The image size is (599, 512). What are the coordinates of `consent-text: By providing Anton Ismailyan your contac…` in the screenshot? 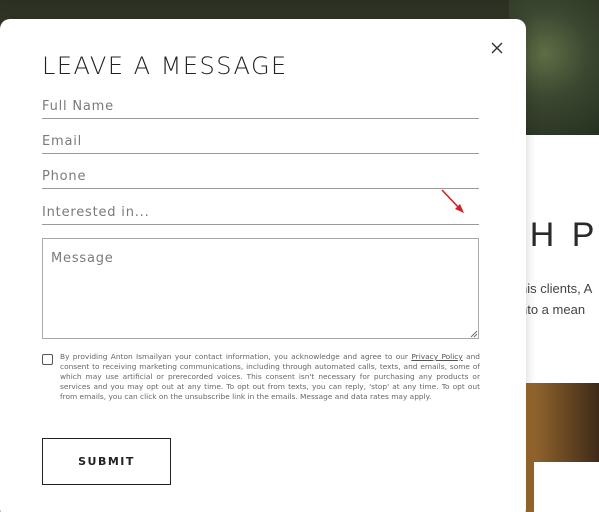 It's located at (270, 377).